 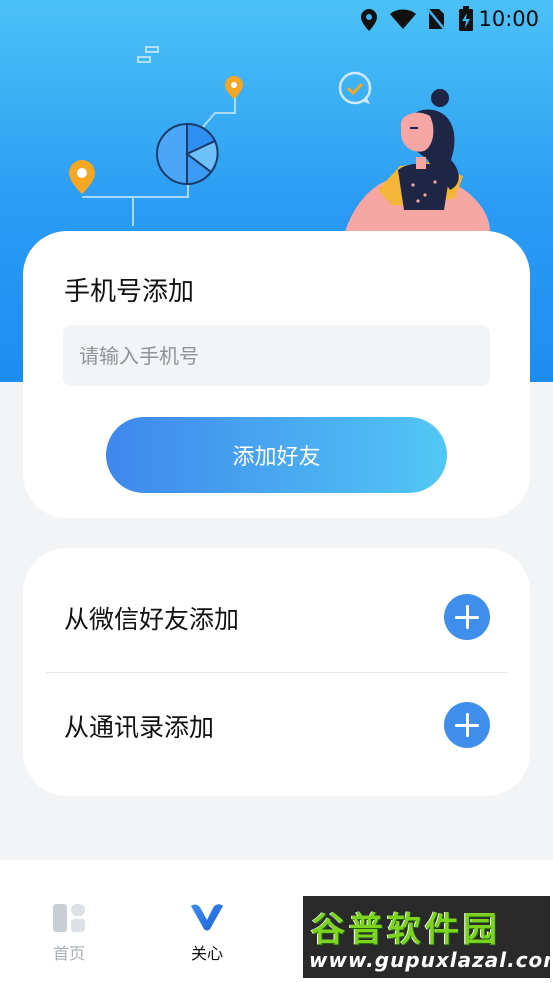 What do you see at coordinates (207, 933) in the screenshot?
I see `tab-care: 关心` at bounding box center [207, 933].